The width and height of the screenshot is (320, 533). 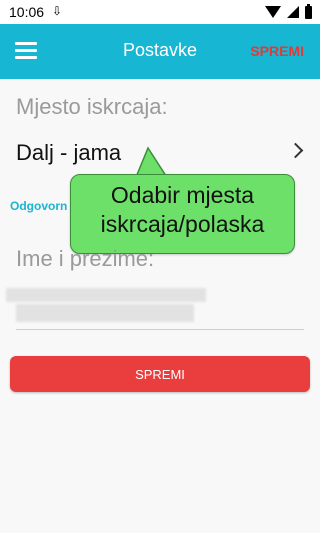 I want to click on blurred-name-top, so click(x=106, y=295).